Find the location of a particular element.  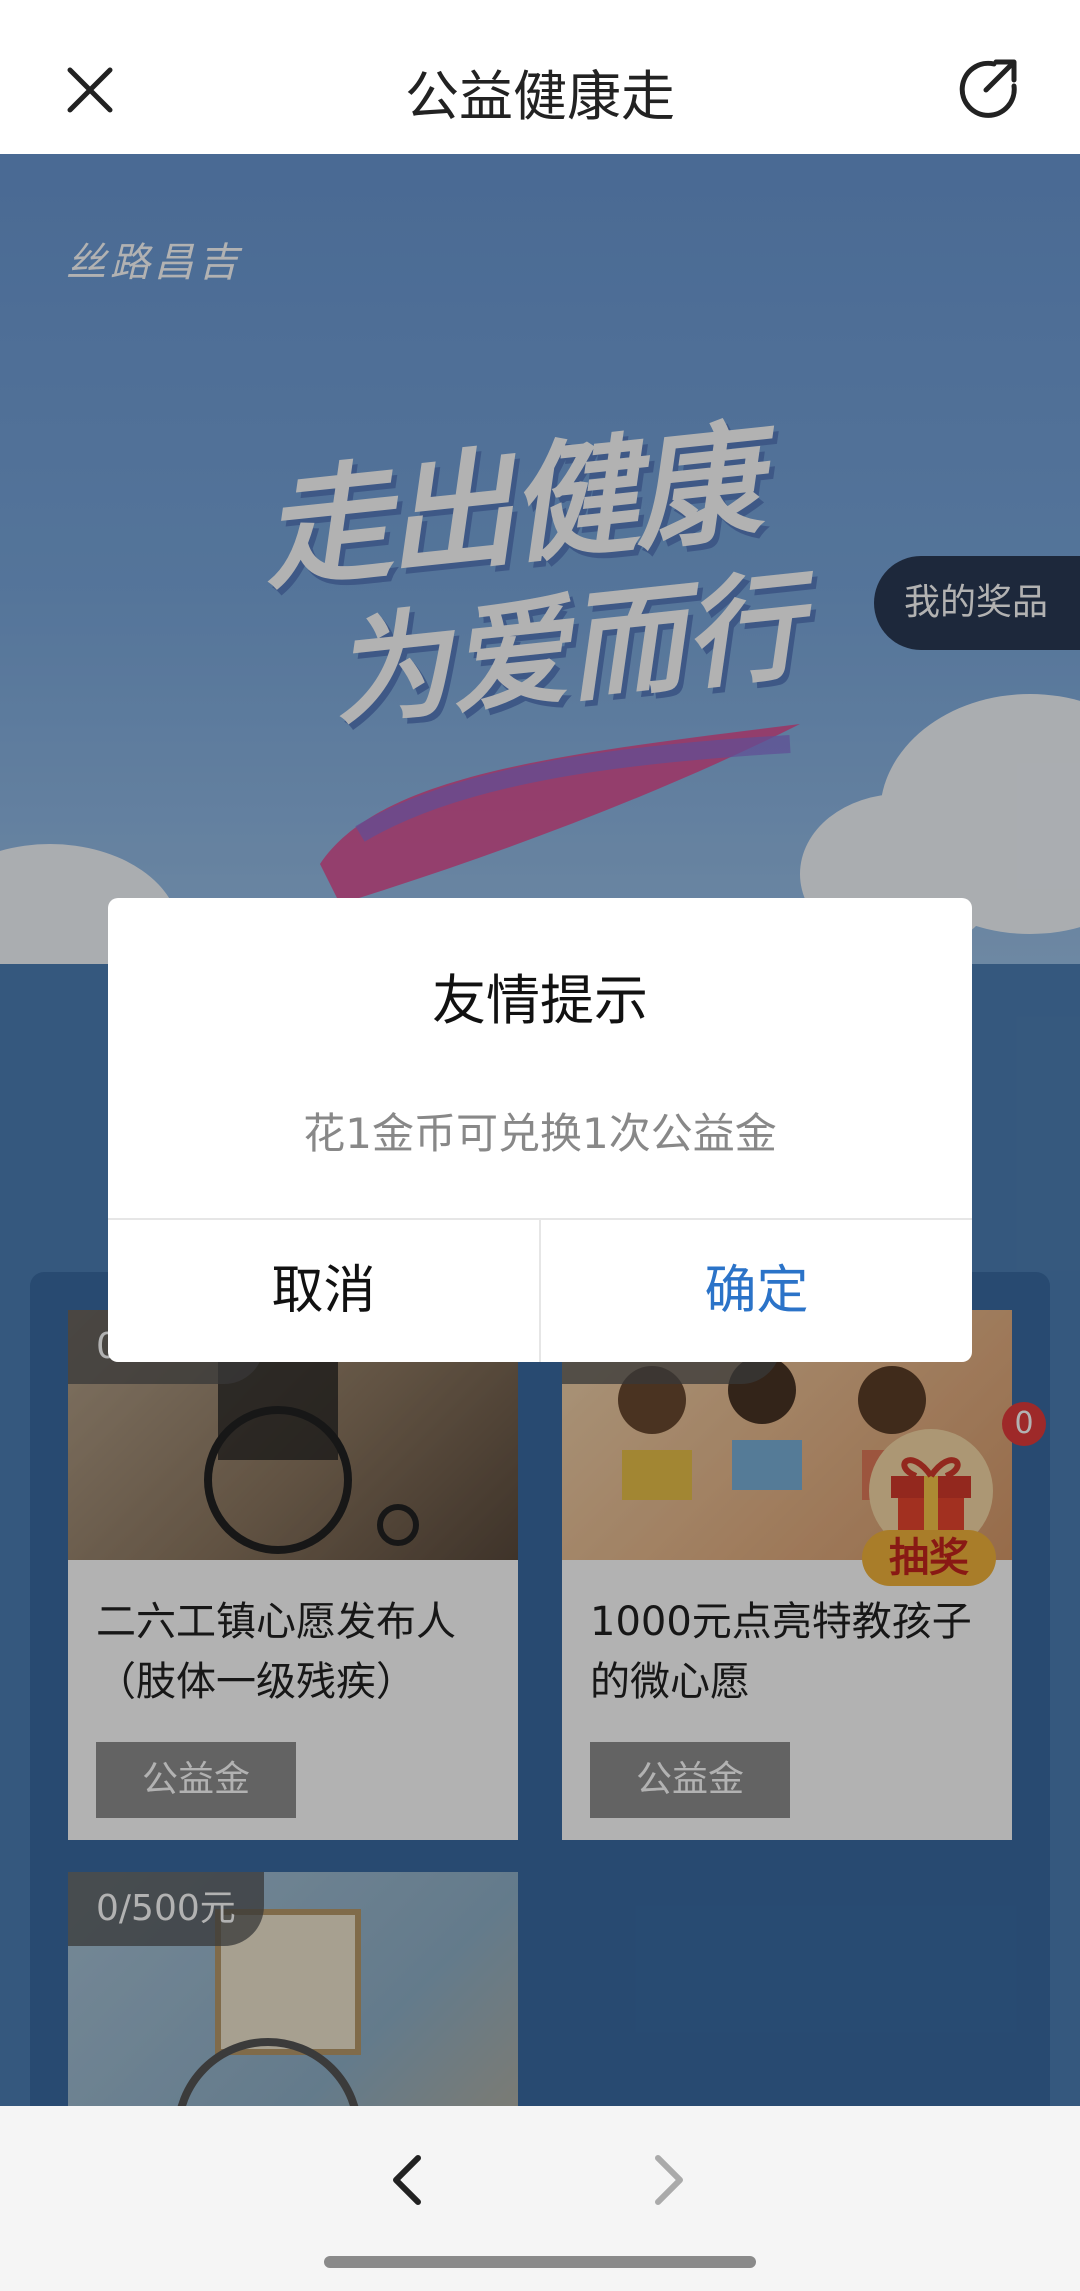

back-icon is located at coordinates (406, 2180).